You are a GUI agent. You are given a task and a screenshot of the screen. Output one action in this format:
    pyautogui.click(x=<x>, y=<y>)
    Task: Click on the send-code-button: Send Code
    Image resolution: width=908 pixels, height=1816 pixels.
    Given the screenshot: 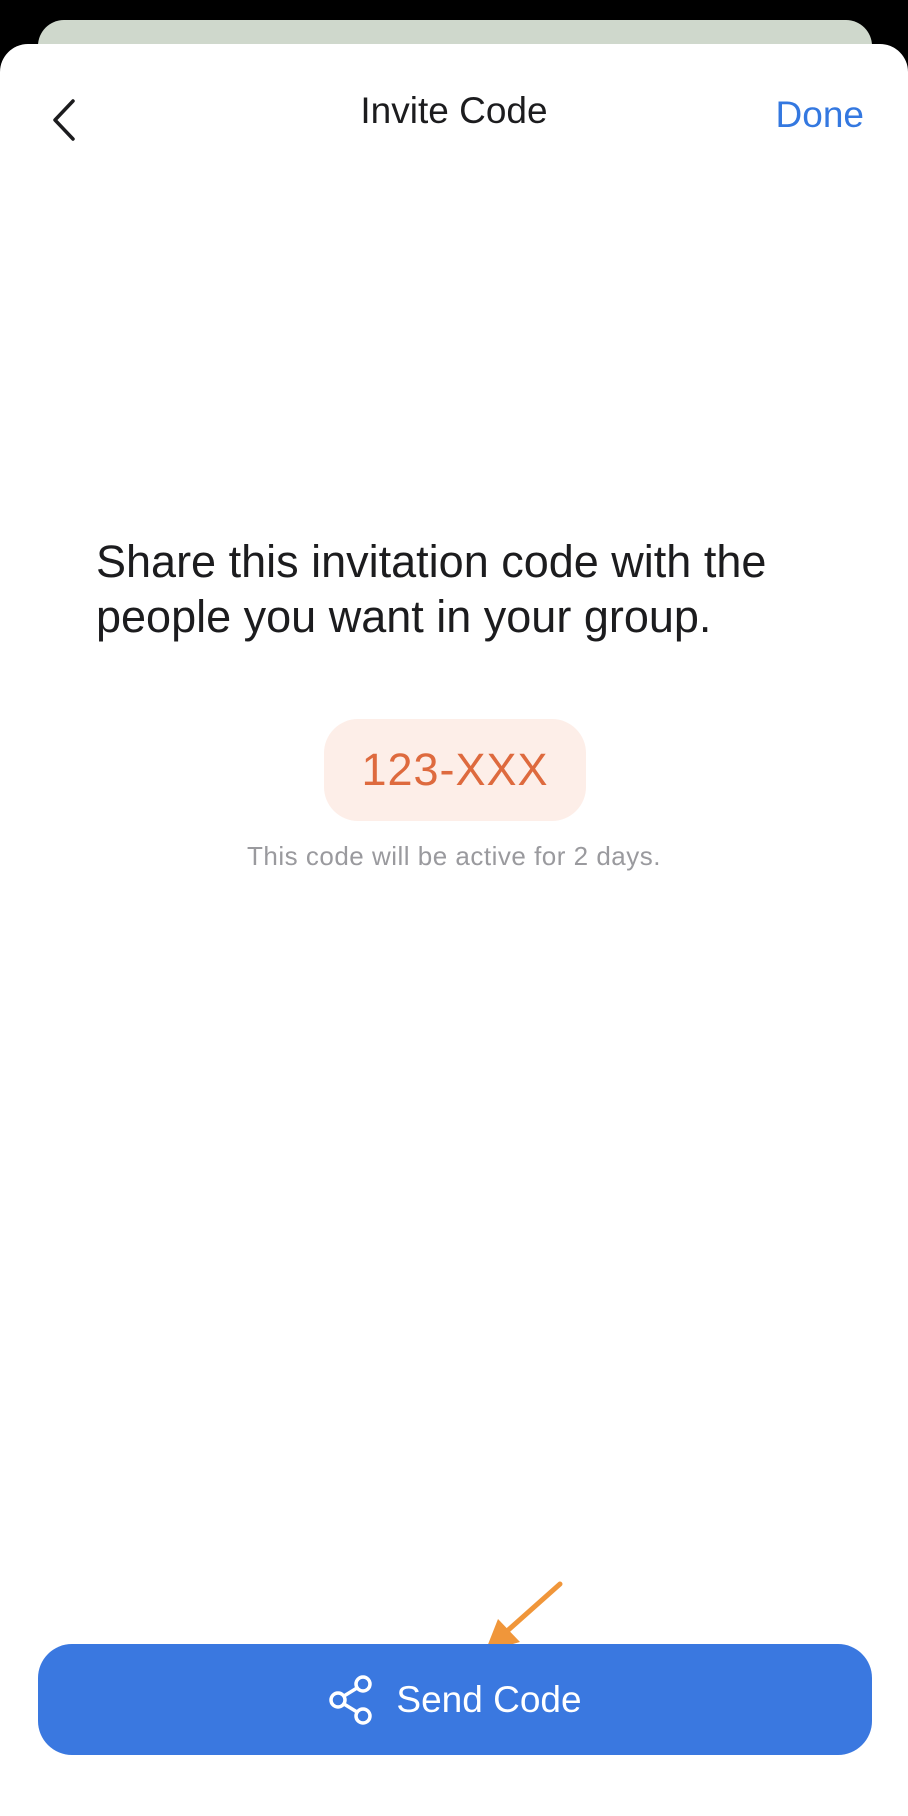 What is the action you would take?
    pyautogui.click(x=455, y=1699)
    